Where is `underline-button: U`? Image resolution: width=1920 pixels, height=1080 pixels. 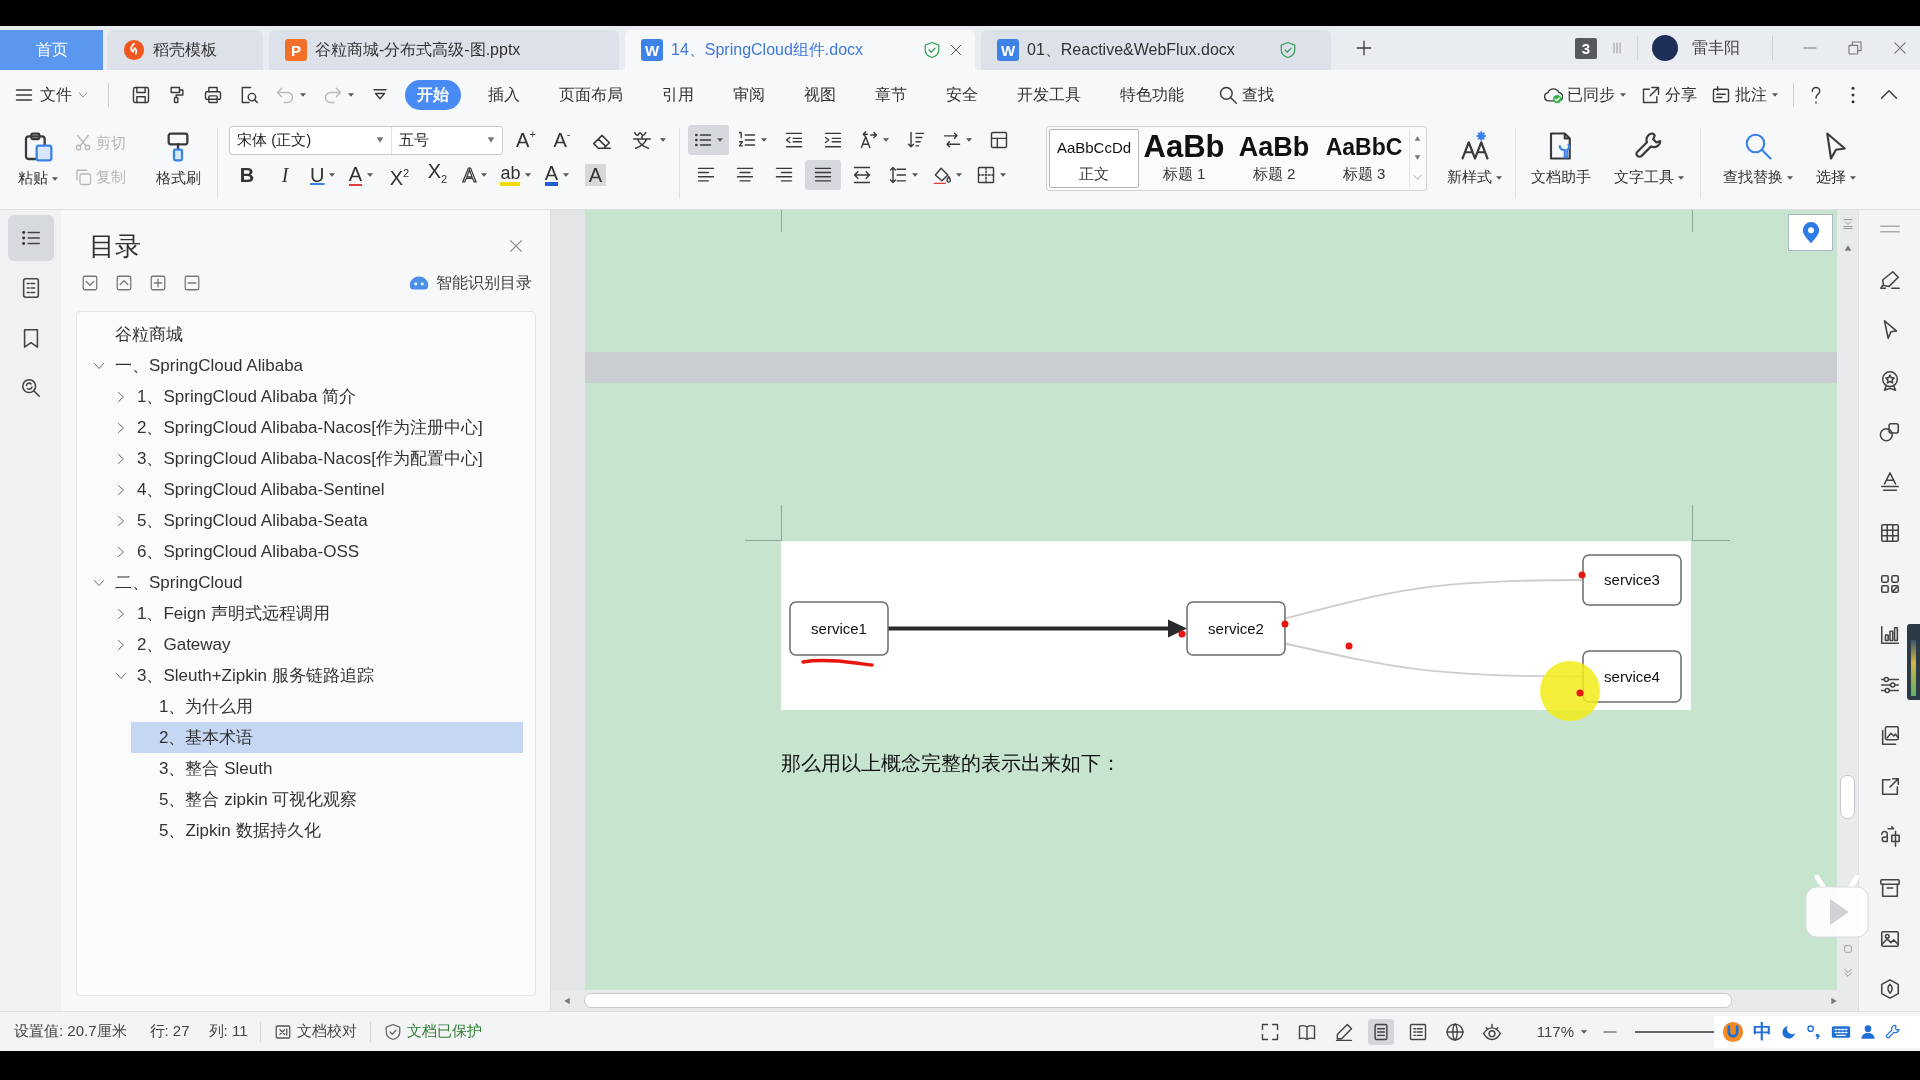
underline-button: U is located at coordinates (323, 175).